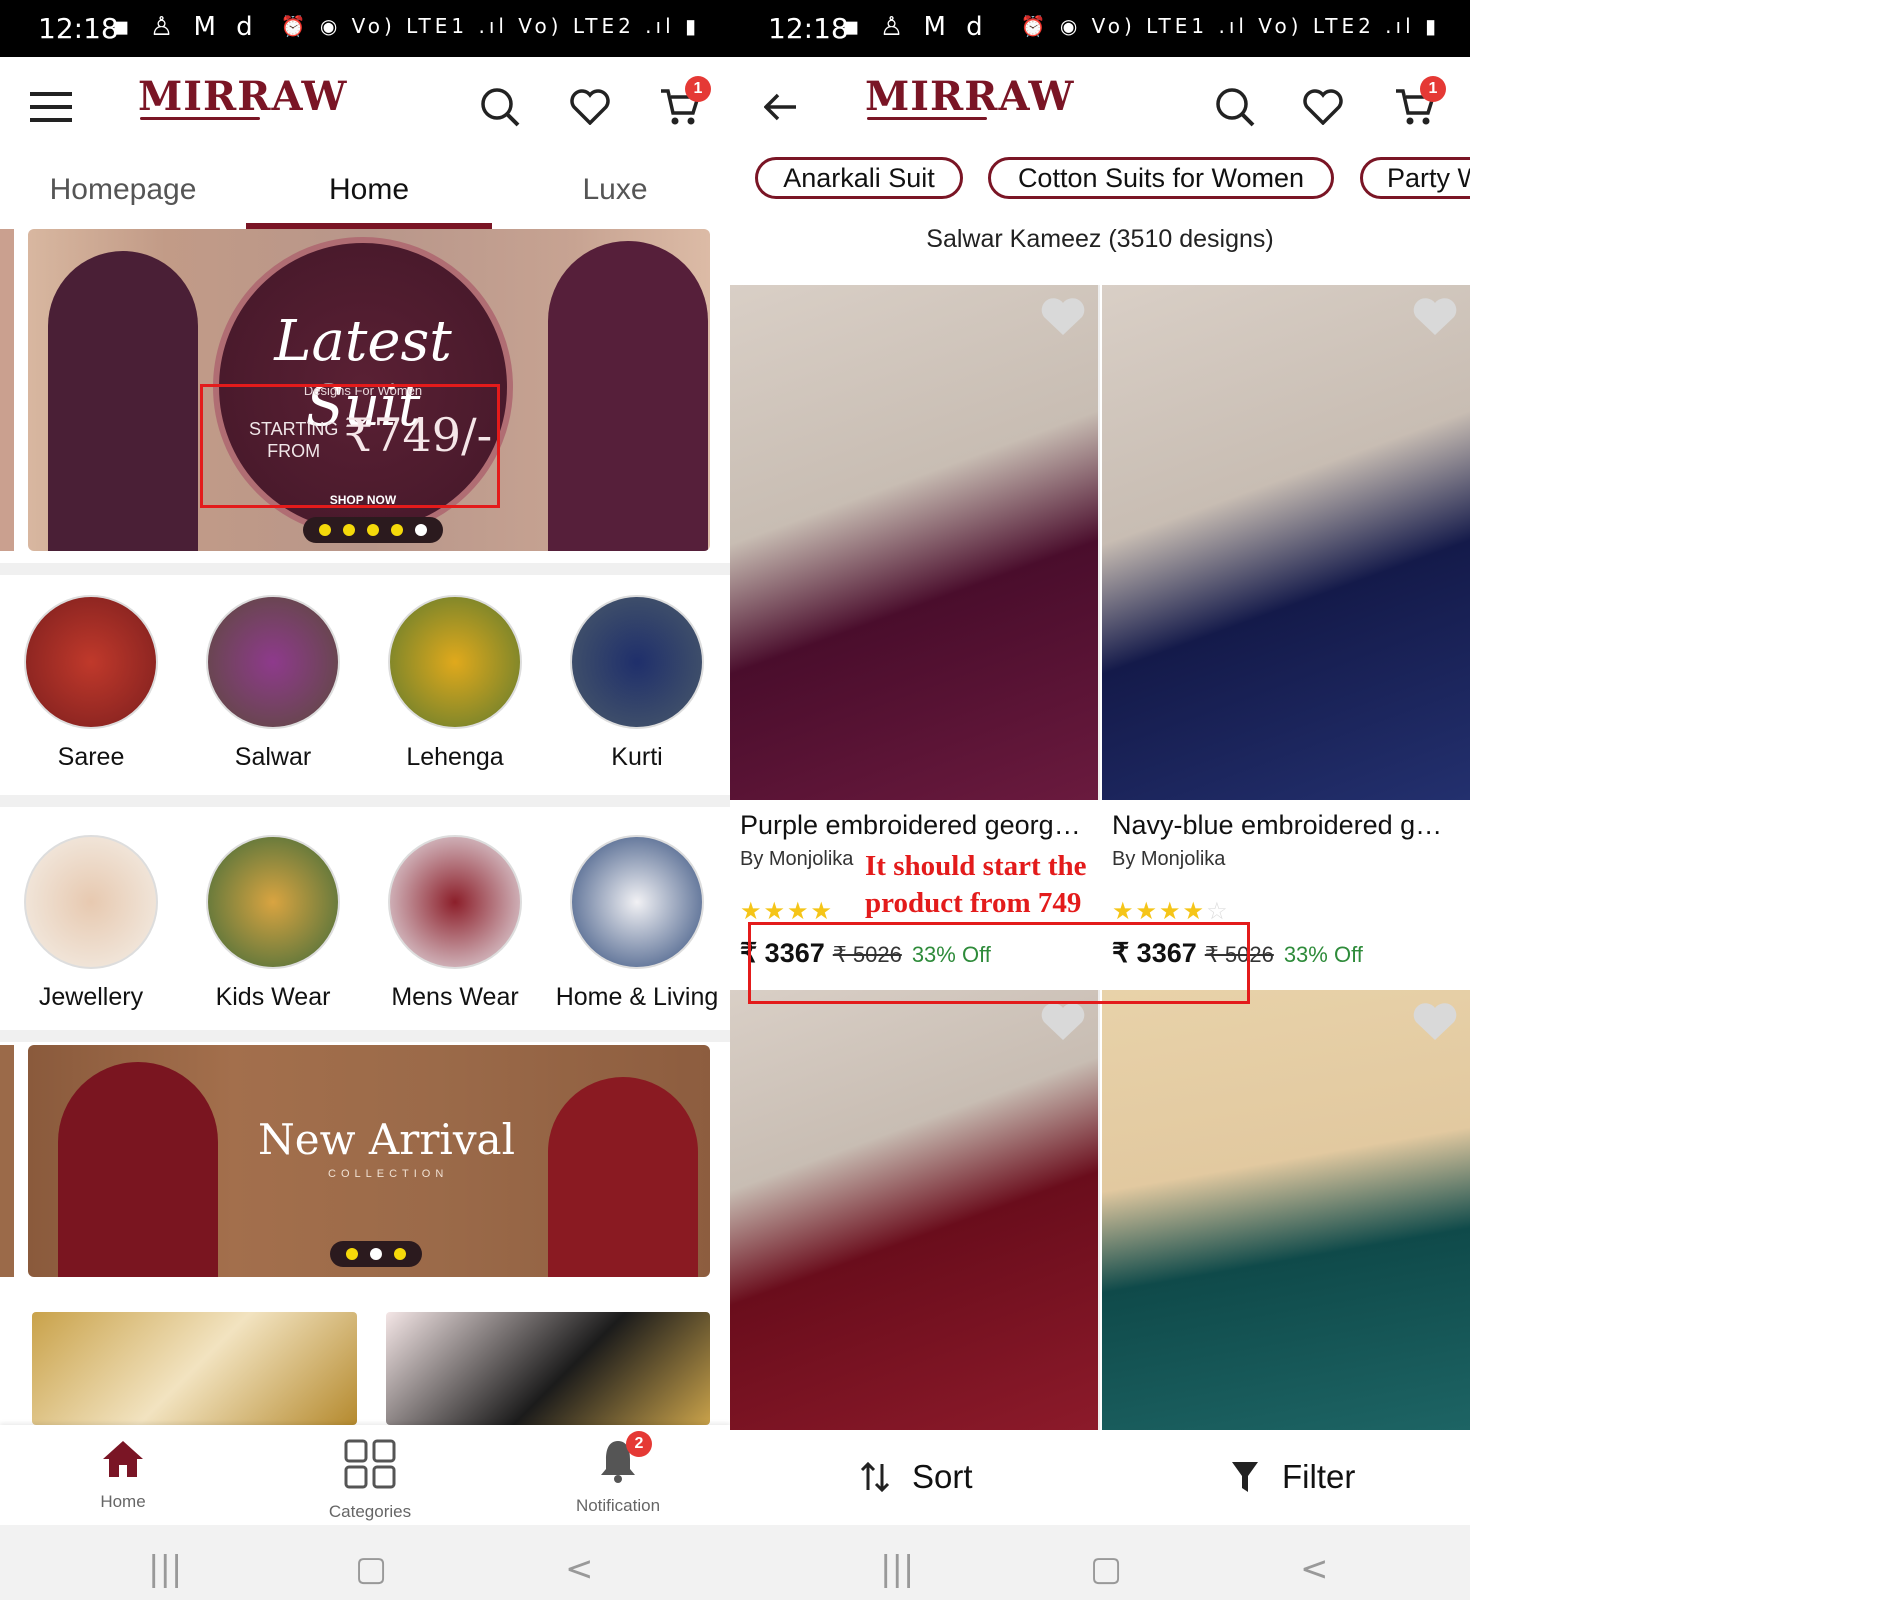 This screenshot has width=1900, height=1600. What do you see at coordinates (637, 902) in the screenshot?
I see `home-living-image` at bounding box center [637, 902].